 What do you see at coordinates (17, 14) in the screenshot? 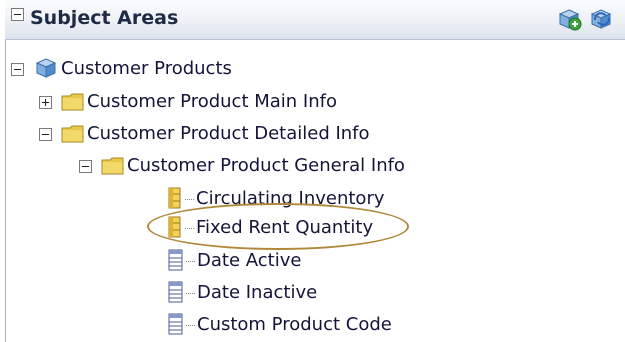
I see `collapse-panel-icon` at bounding box center [17, 14].